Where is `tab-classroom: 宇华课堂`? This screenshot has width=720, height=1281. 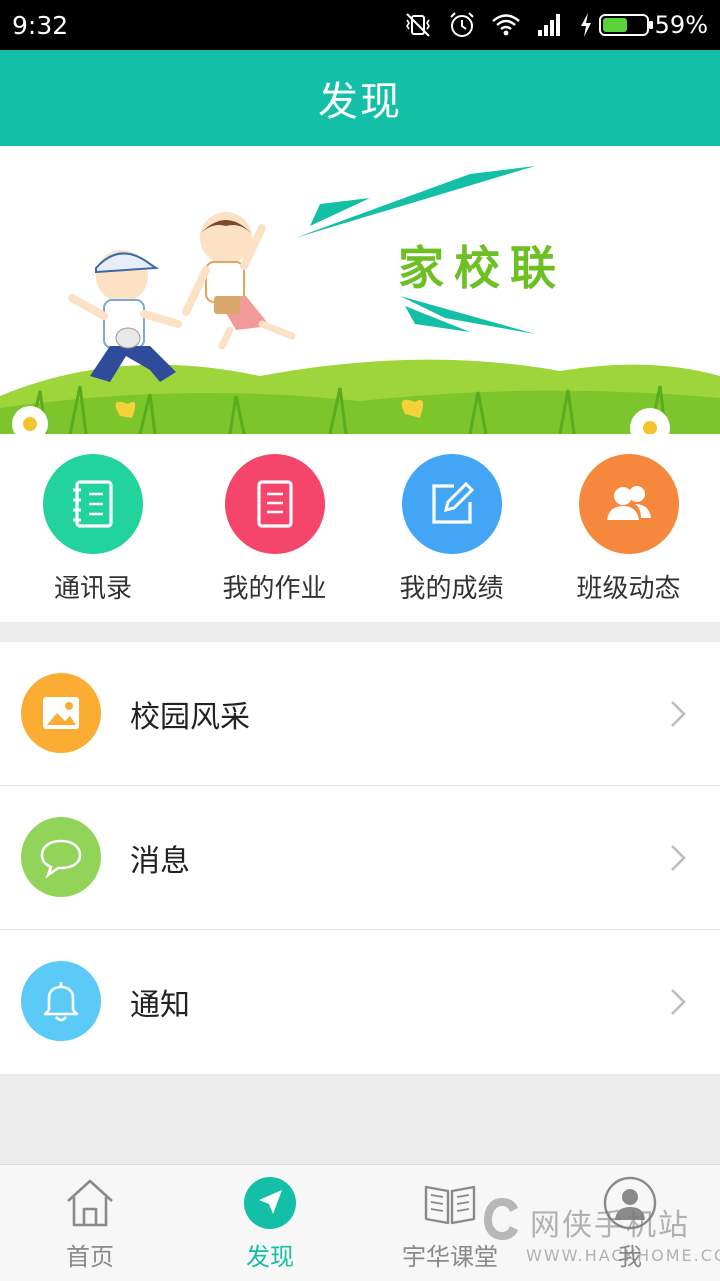
tab-classroom: 宇华课堂 is located at coordinates (450, 1223).